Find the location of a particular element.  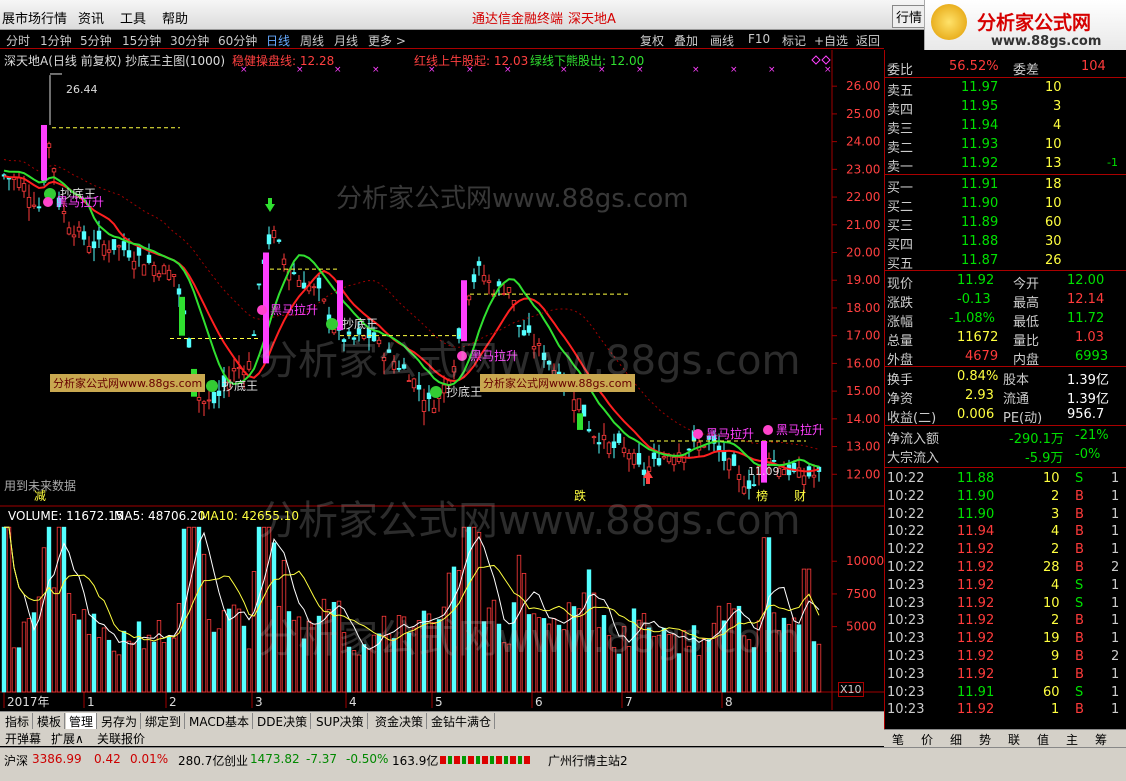

stat-value: -0.13 is located at coordinates (974, 299).